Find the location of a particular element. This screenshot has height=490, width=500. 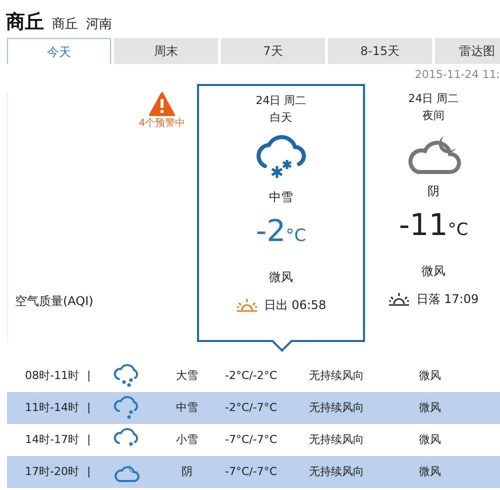

sun-time: 日落 17:09 is located at coordinates (447, 299).